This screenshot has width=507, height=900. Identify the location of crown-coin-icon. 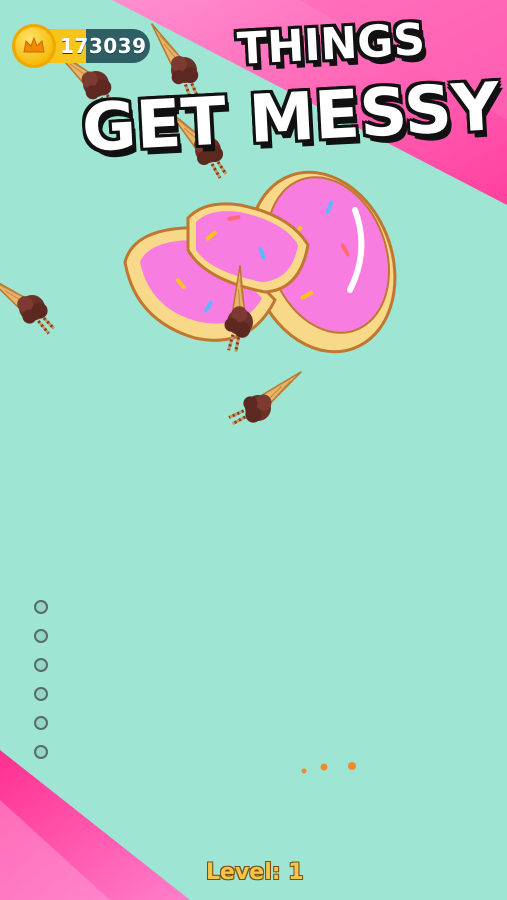
(34, 46).